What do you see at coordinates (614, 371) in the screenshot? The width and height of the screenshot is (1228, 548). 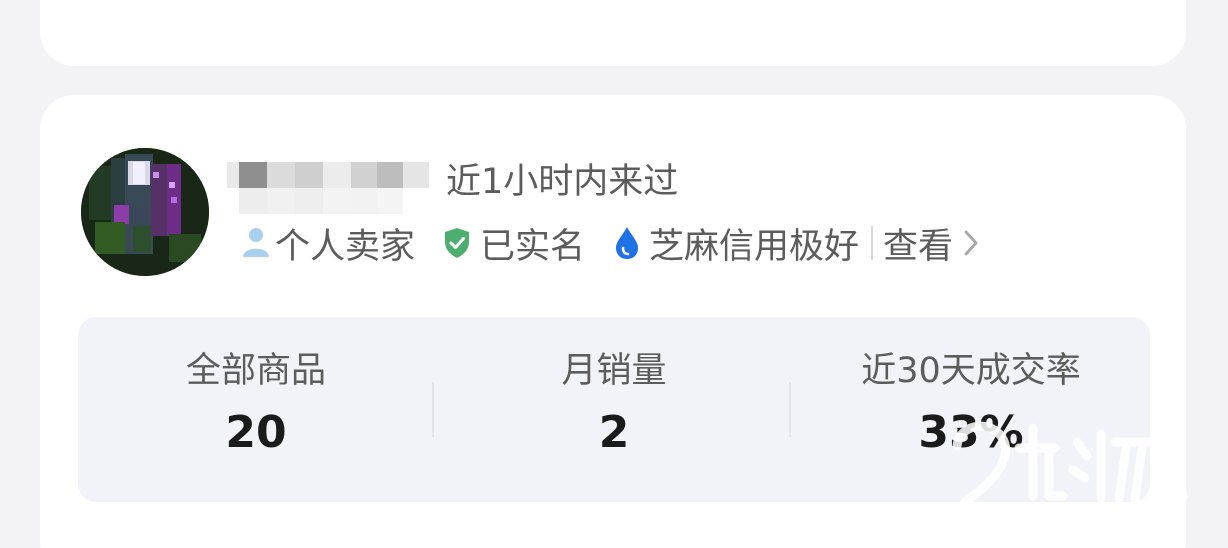 I see `stat-label: 月销量` at bounding box center [614, 371].